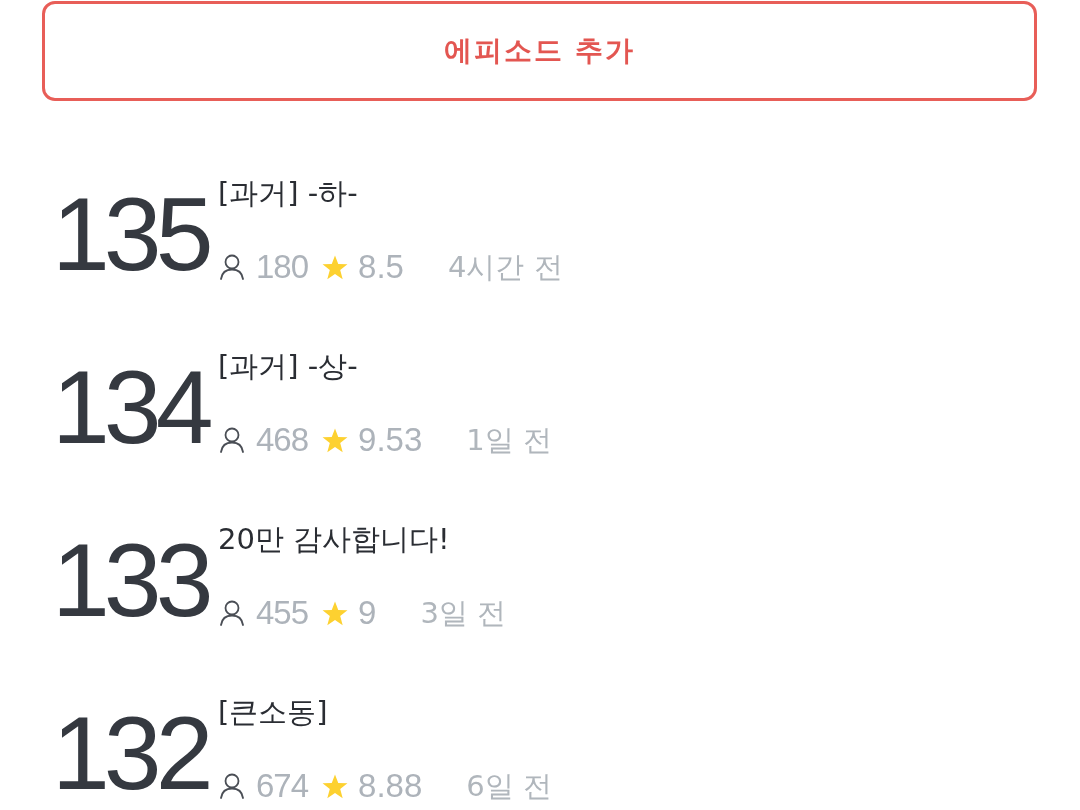  What do you see at coordinates (130, 753) in the screenshot?
I see `episode-number: 132` at bounding box center [130, 753].